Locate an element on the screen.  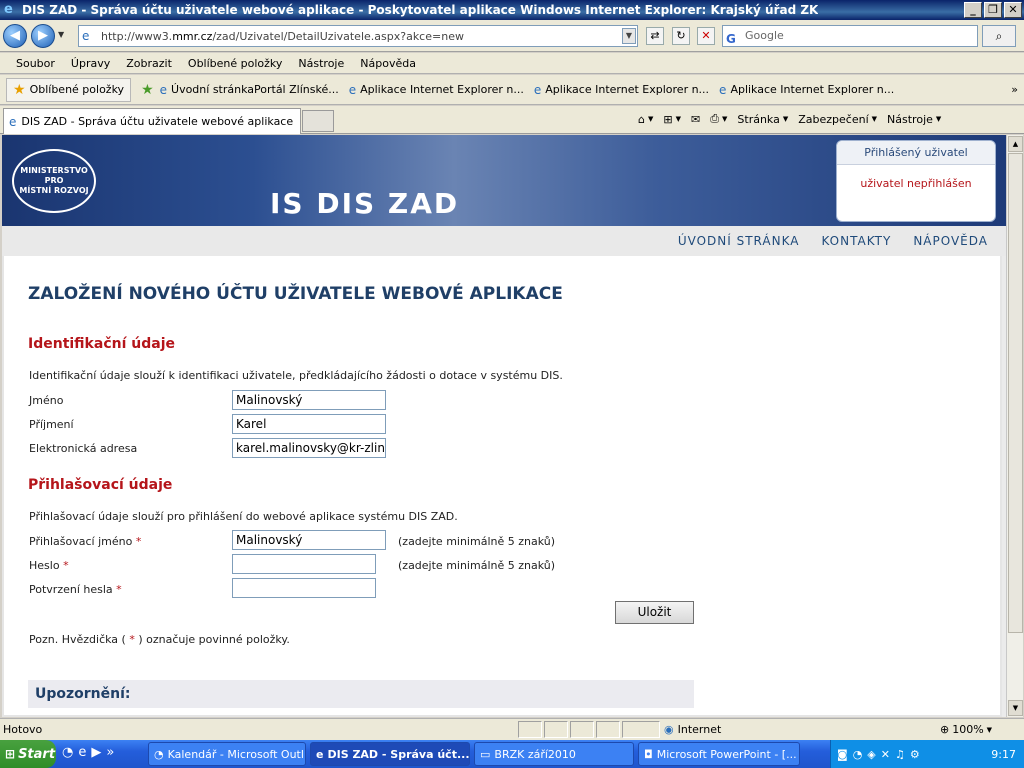
nav-contacts-link: KONTAKTY is located at coordinates (856, 241).